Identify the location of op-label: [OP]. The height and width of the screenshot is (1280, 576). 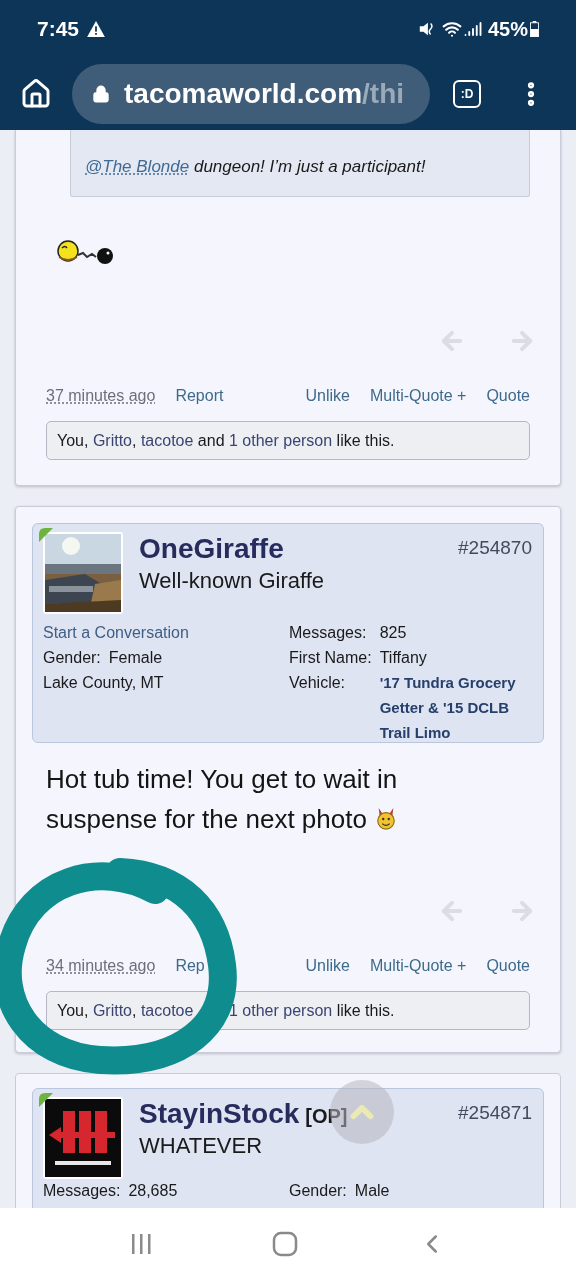
(326, 1116).